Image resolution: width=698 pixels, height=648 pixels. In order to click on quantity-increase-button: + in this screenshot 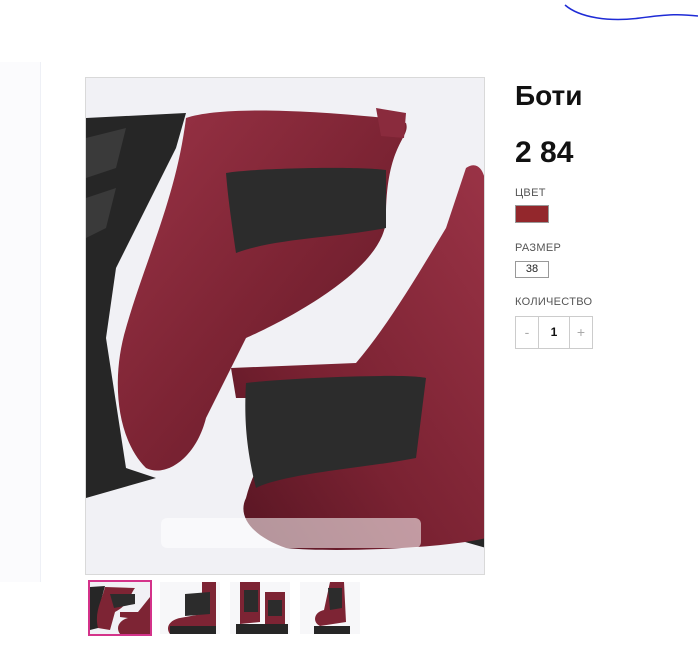, I will do `click(581, 332)`.